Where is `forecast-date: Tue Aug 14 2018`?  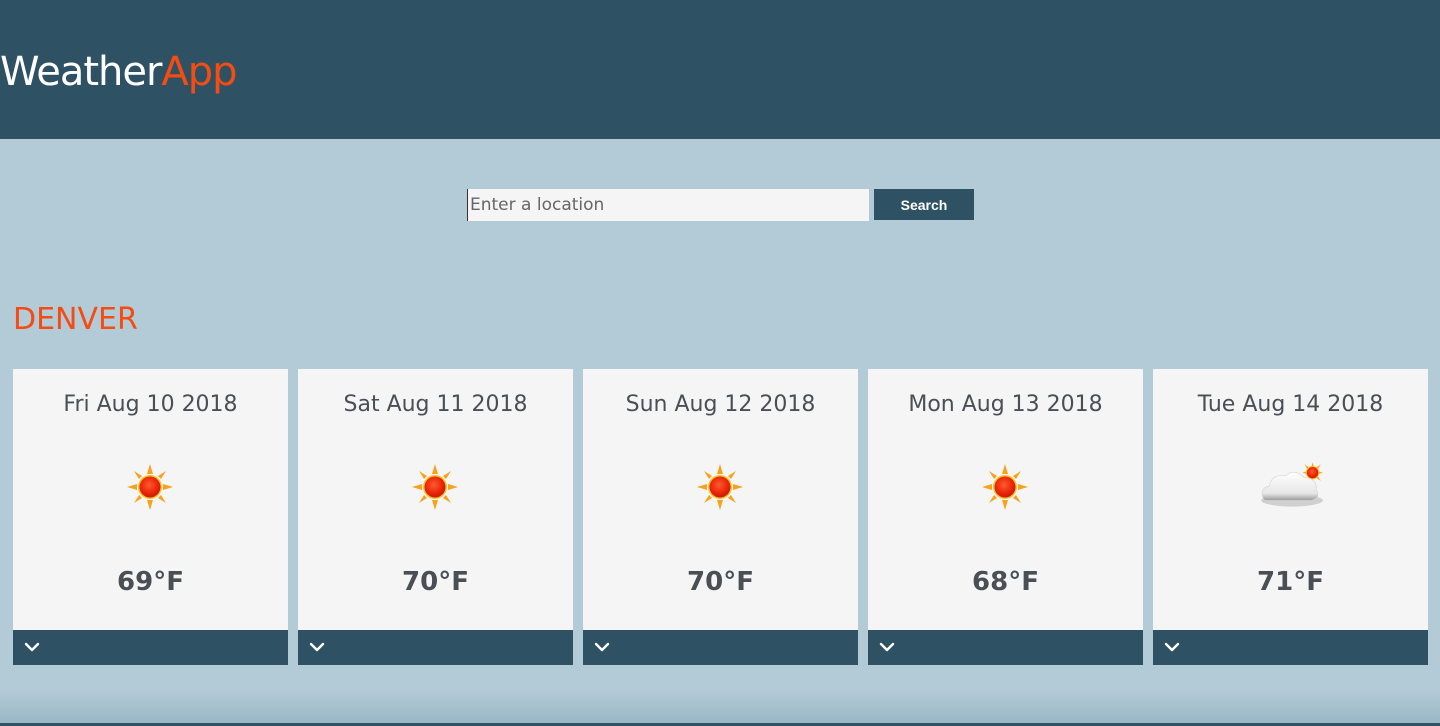
forecast-date: Tue Aug 14 2018 is located at coordinates (1290, 404).